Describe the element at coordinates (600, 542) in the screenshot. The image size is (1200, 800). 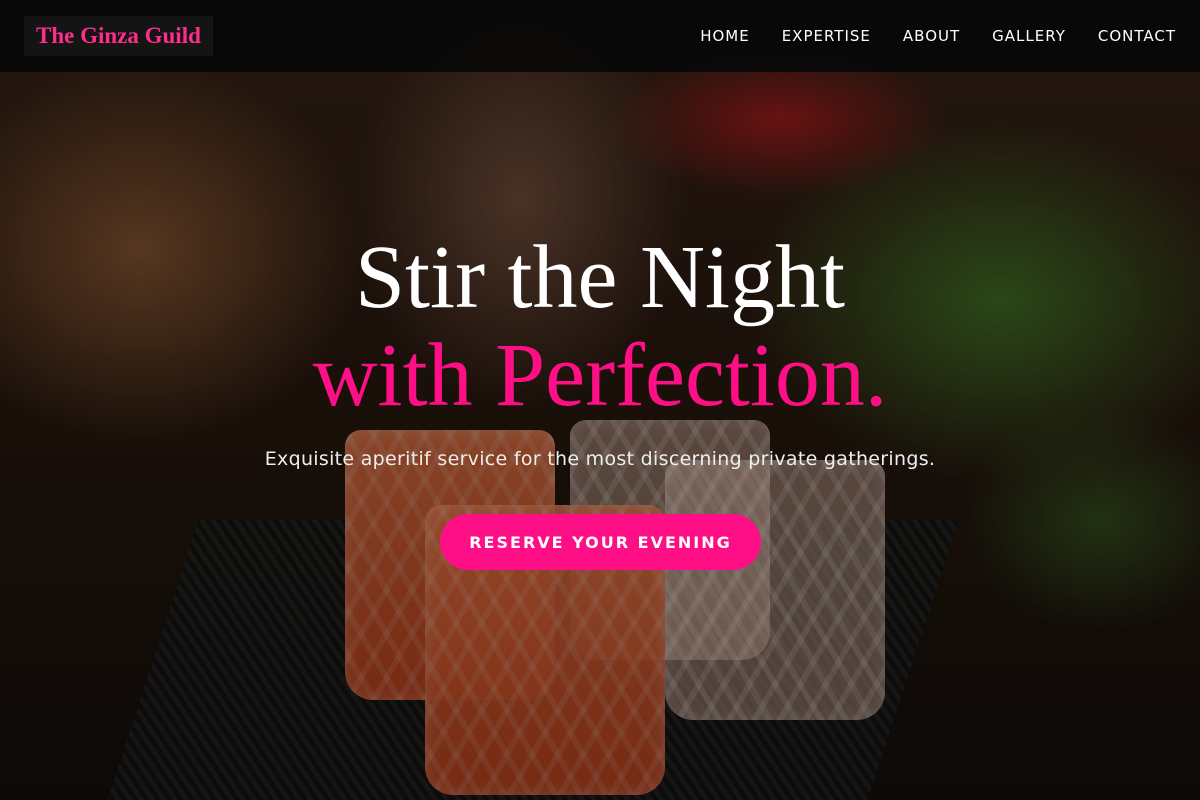
I see `reserve-evening-button: RESERVE YOUR EVENING` at that location.